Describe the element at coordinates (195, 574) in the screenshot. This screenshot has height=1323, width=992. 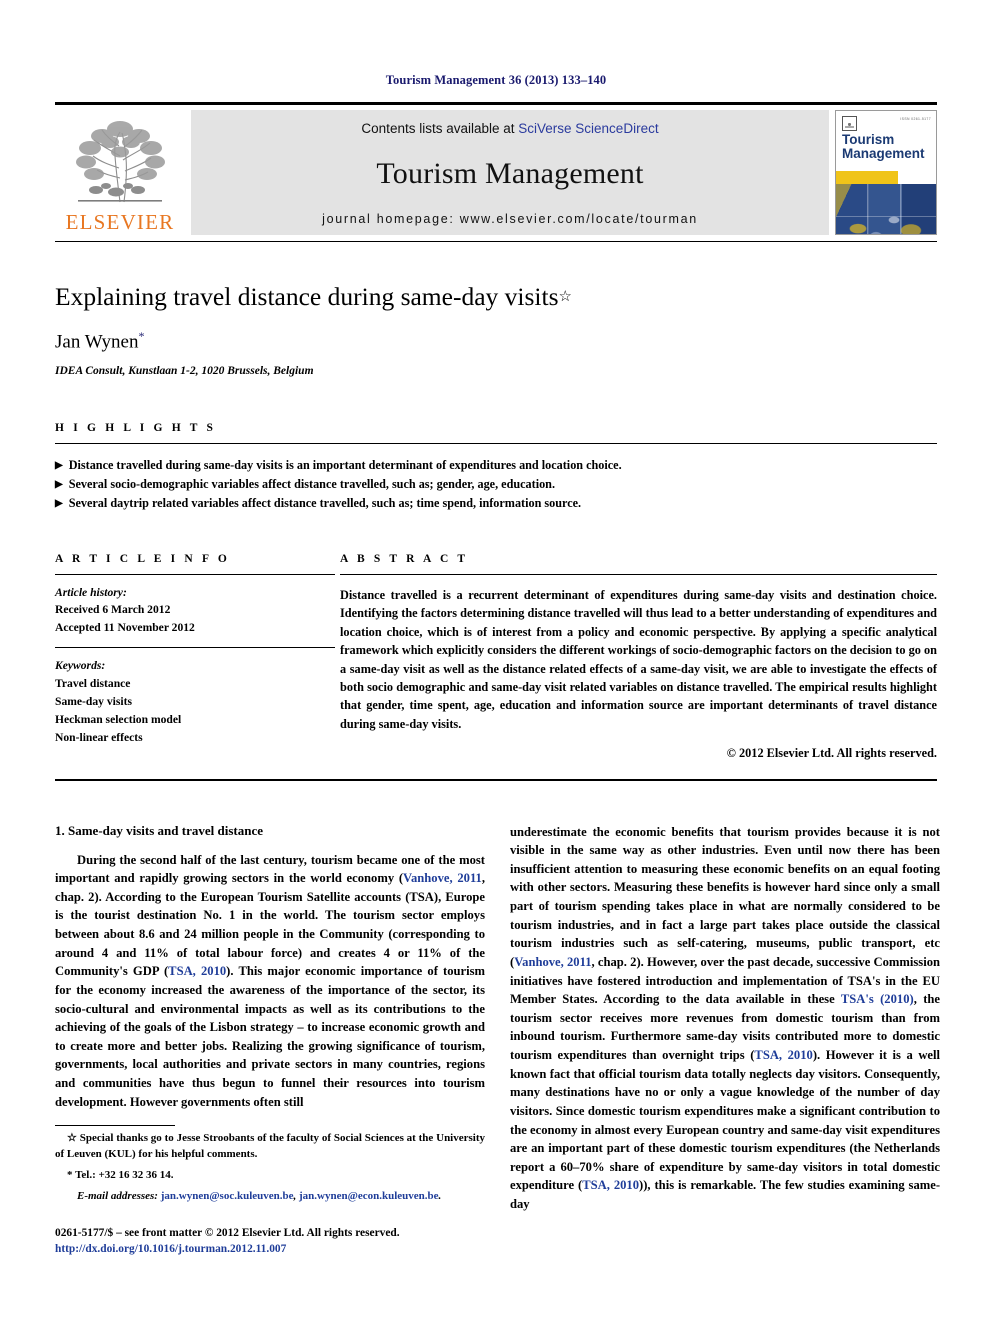
I see `article-info-rule` at that location.